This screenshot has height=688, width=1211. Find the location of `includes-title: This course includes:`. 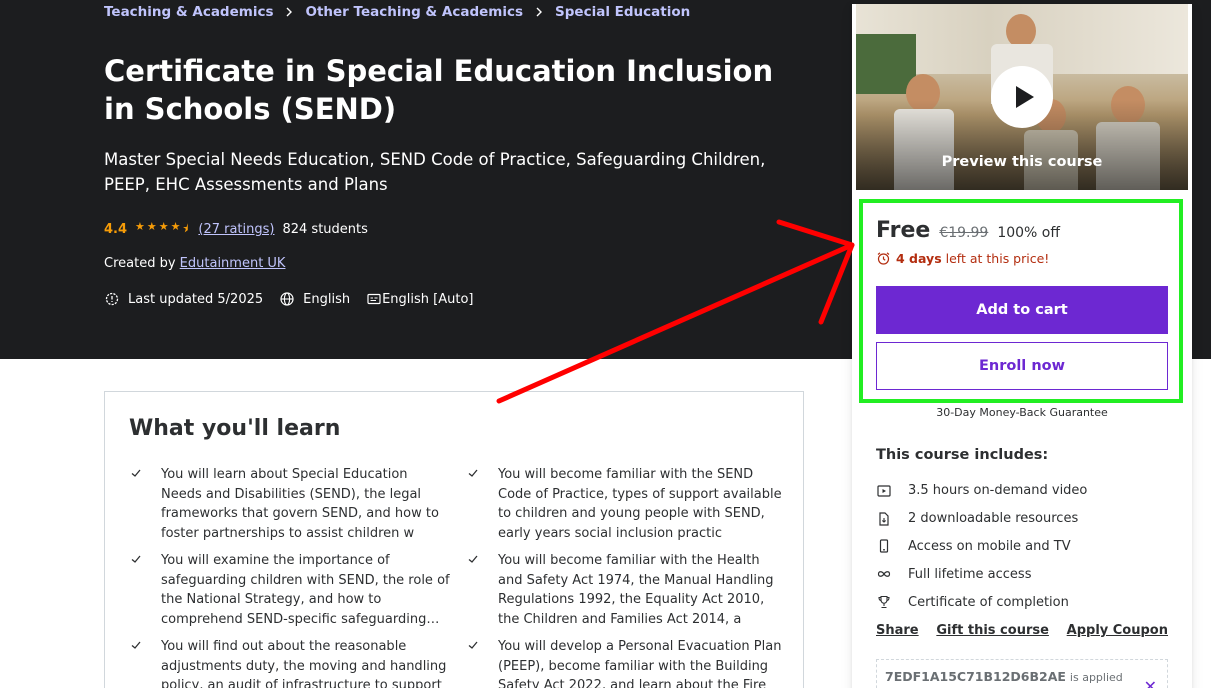

includes-title: This course includes: is located at coordinates (962, 455).